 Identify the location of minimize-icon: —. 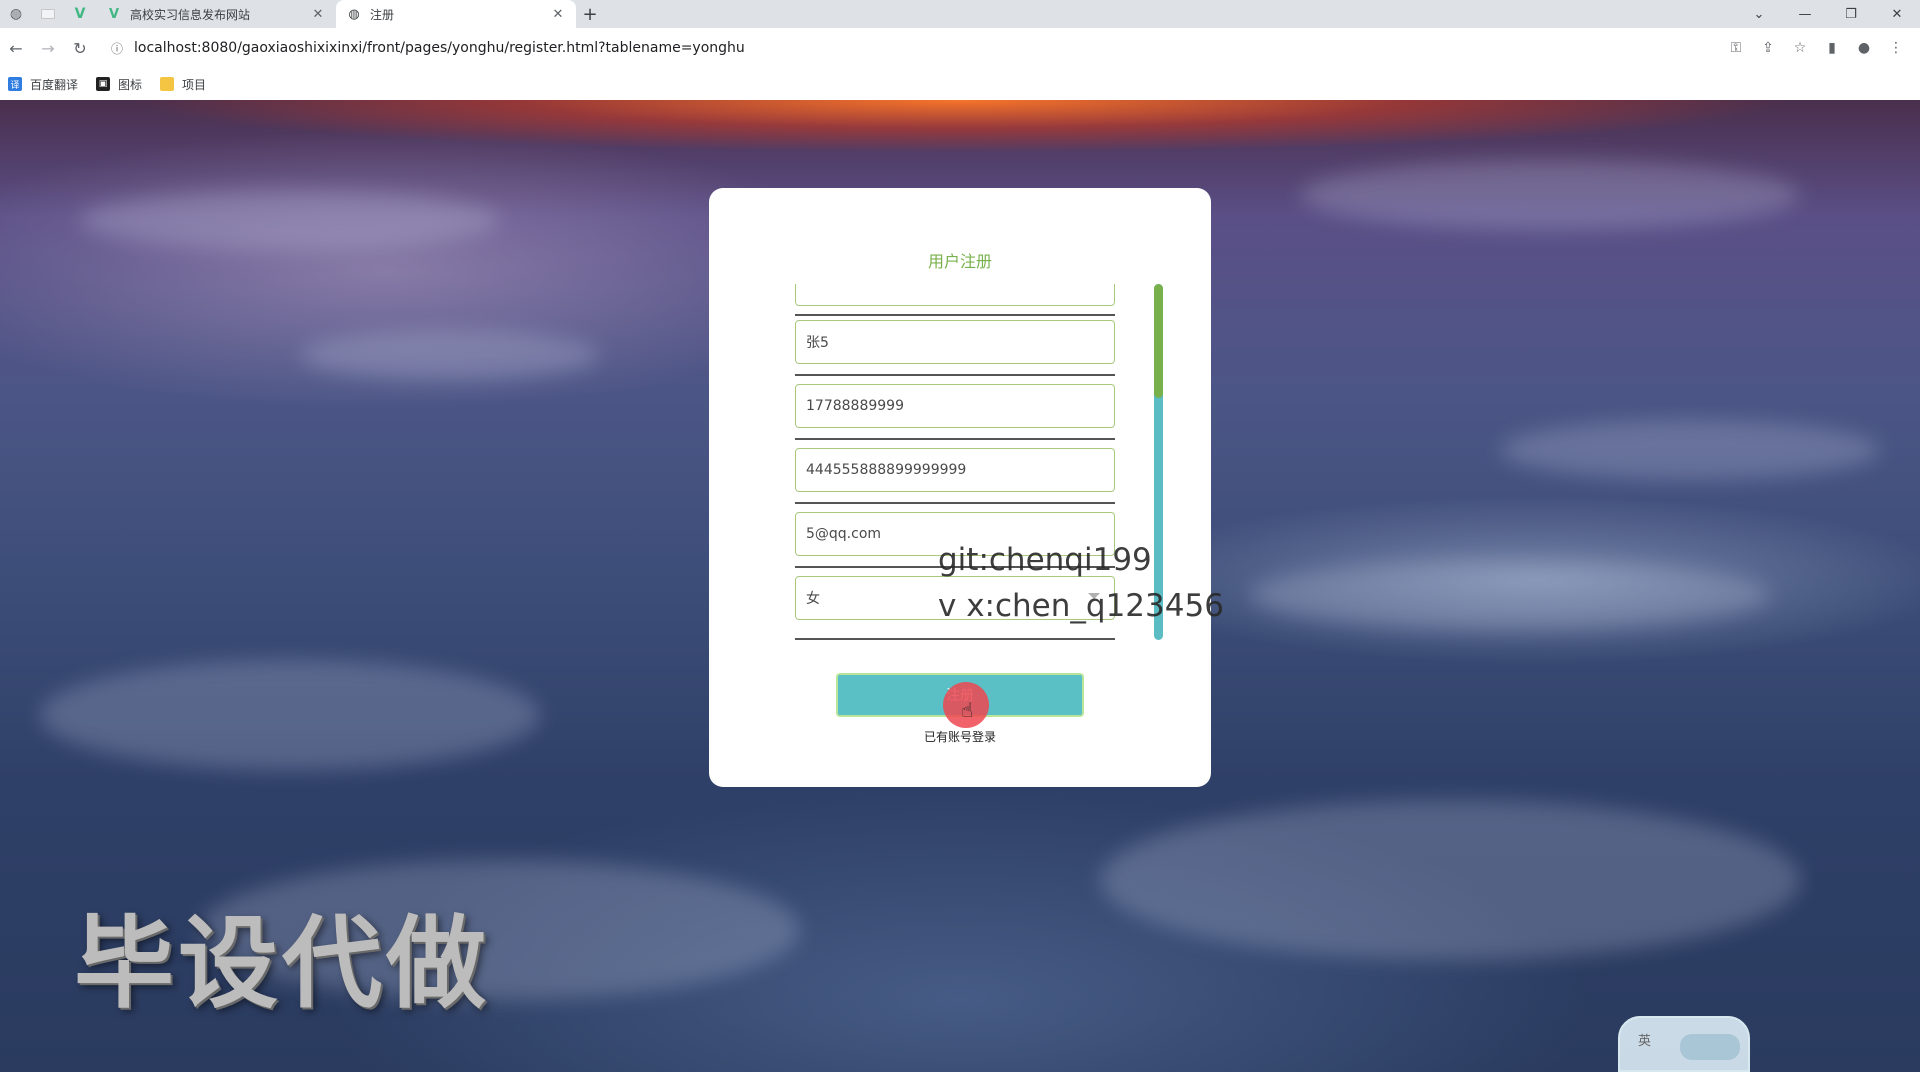
(1805, 14).